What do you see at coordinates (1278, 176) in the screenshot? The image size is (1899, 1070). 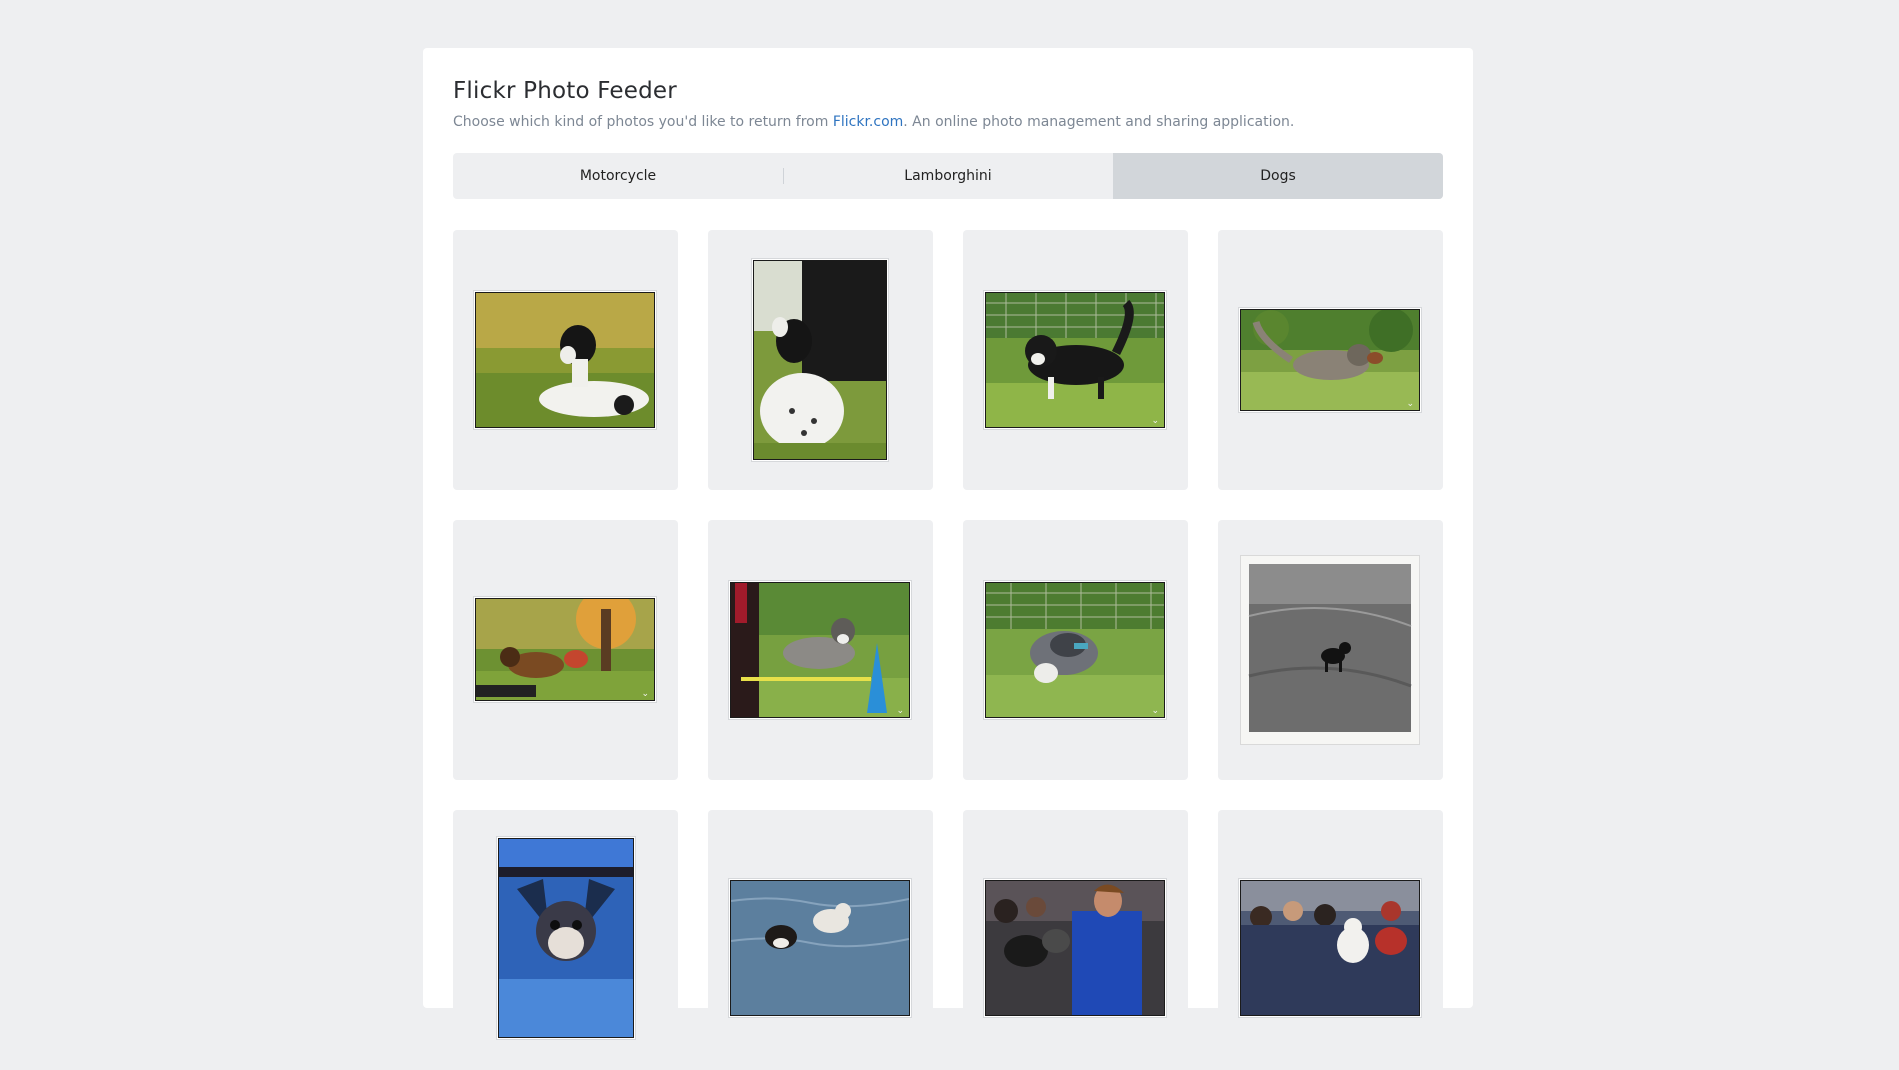 I see `tab-dogs: Dogs` at bounding box center [1278, 176].